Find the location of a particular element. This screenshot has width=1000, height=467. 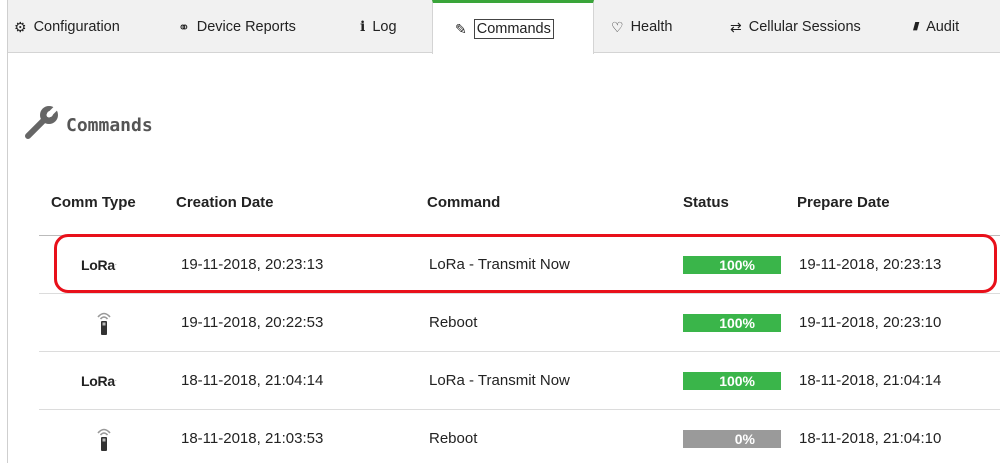

tab-label: Configuration is located at coordinates (76, 26).